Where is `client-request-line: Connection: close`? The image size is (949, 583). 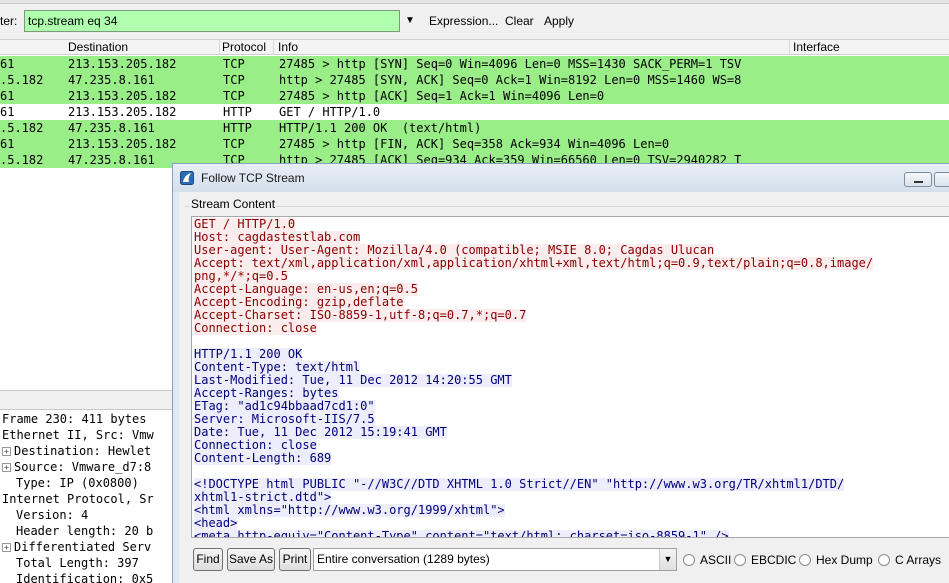 client-request-line: Connection: close is located at coordinates (255, 328).